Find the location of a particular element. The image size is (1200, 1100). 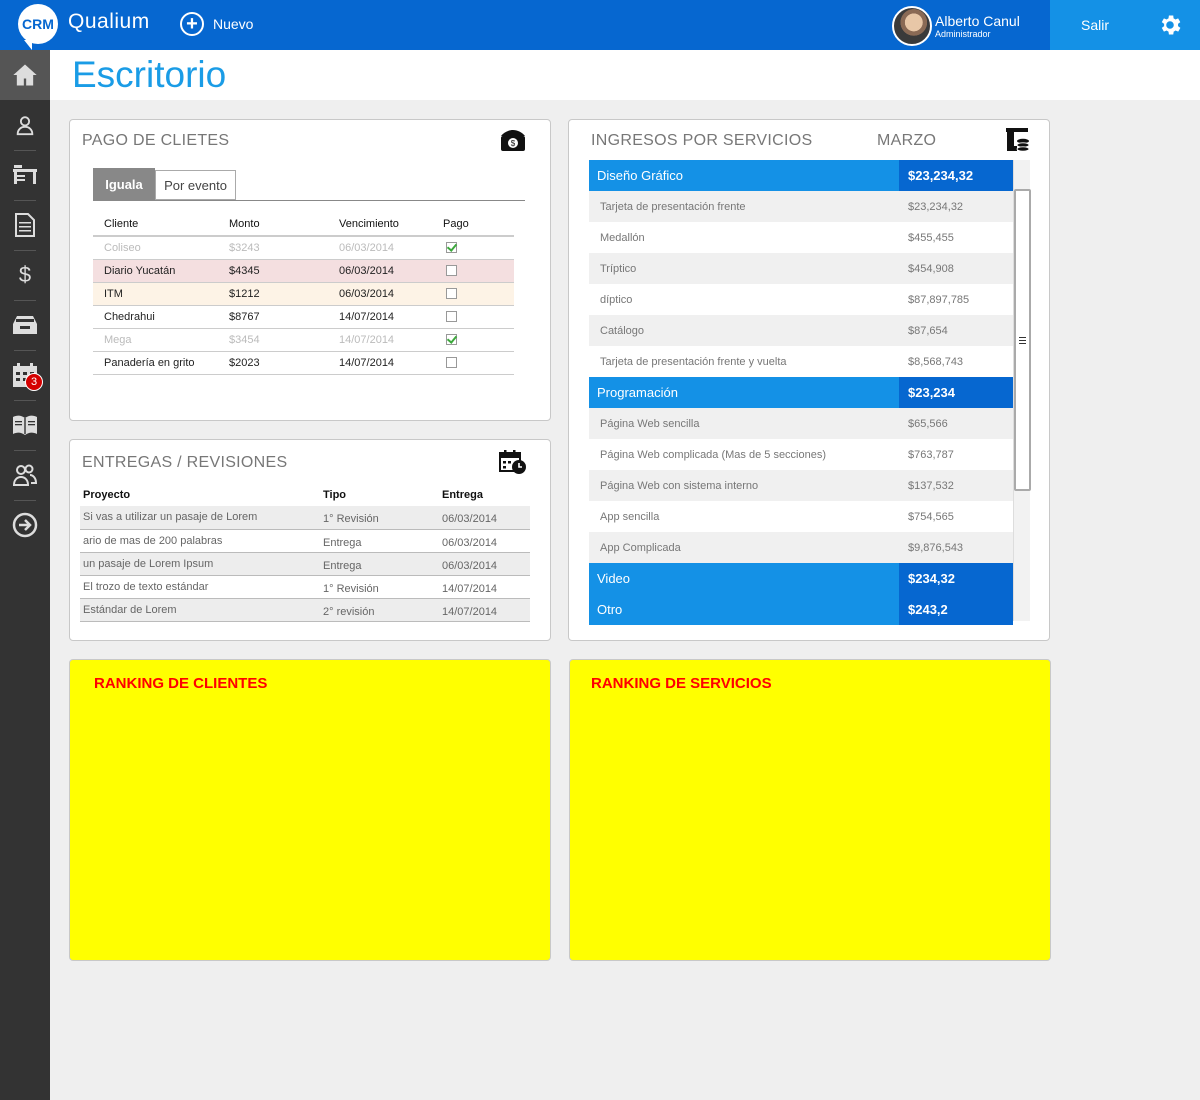

tab-por-evento: Por evento is located at coordinates (195, 185).